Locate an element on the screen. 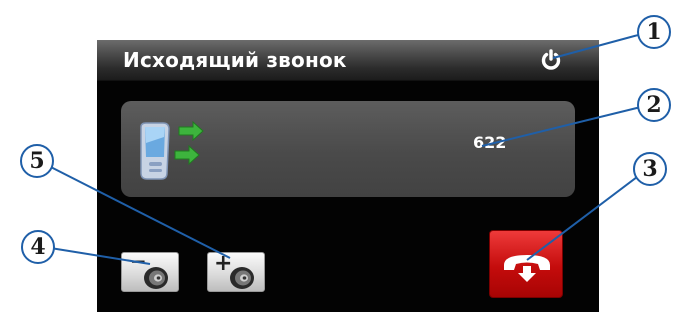  plus-sign: + is located at coordinates (223, 264).